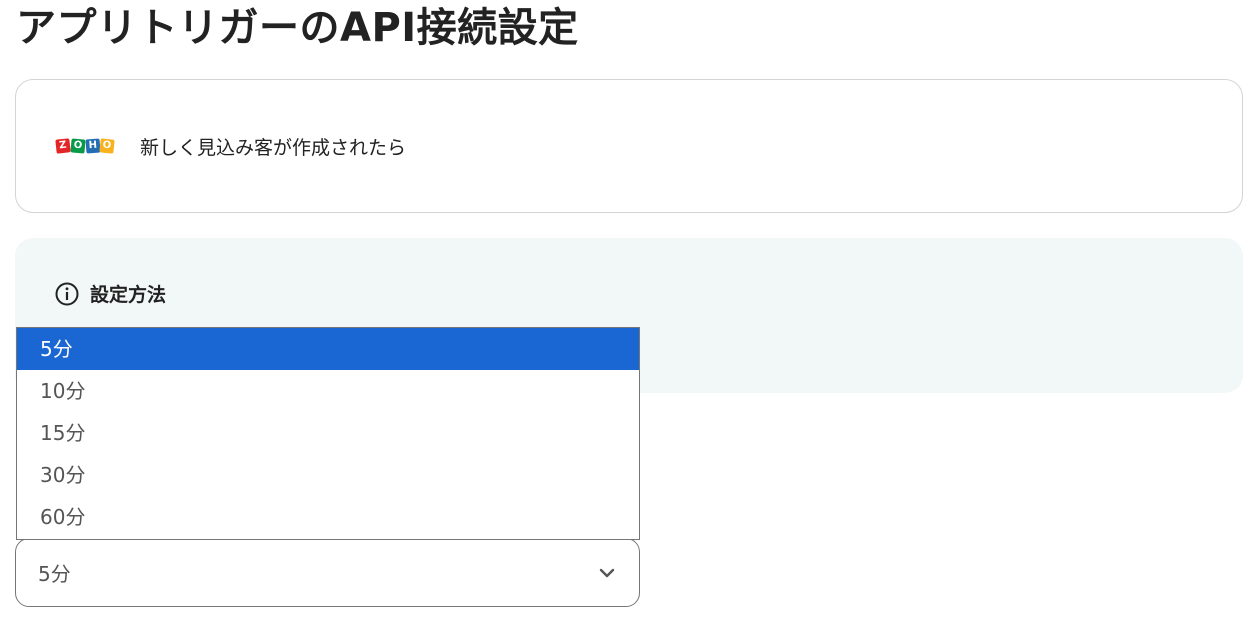  I want to click on info-circle-icon, so click(67, 294).